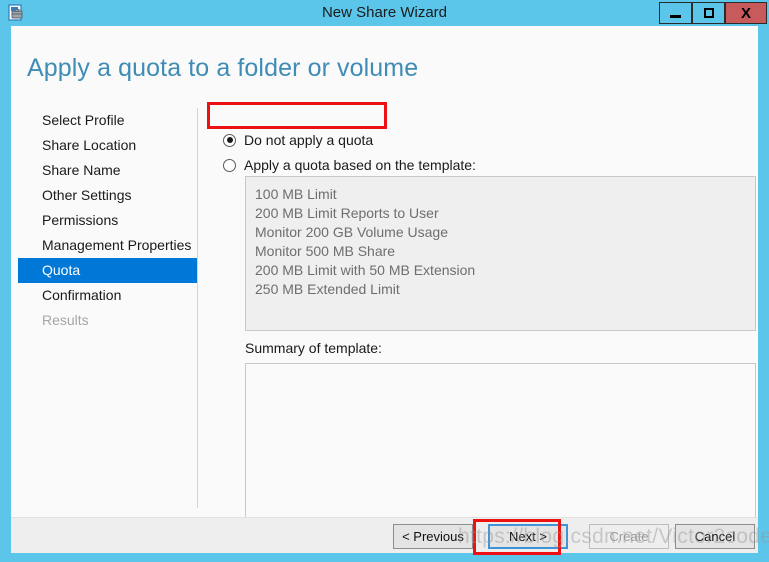 The height and width of the screenshot is (562, 769). I want to click on window-title: New Share Wizard, so click(384, 12).